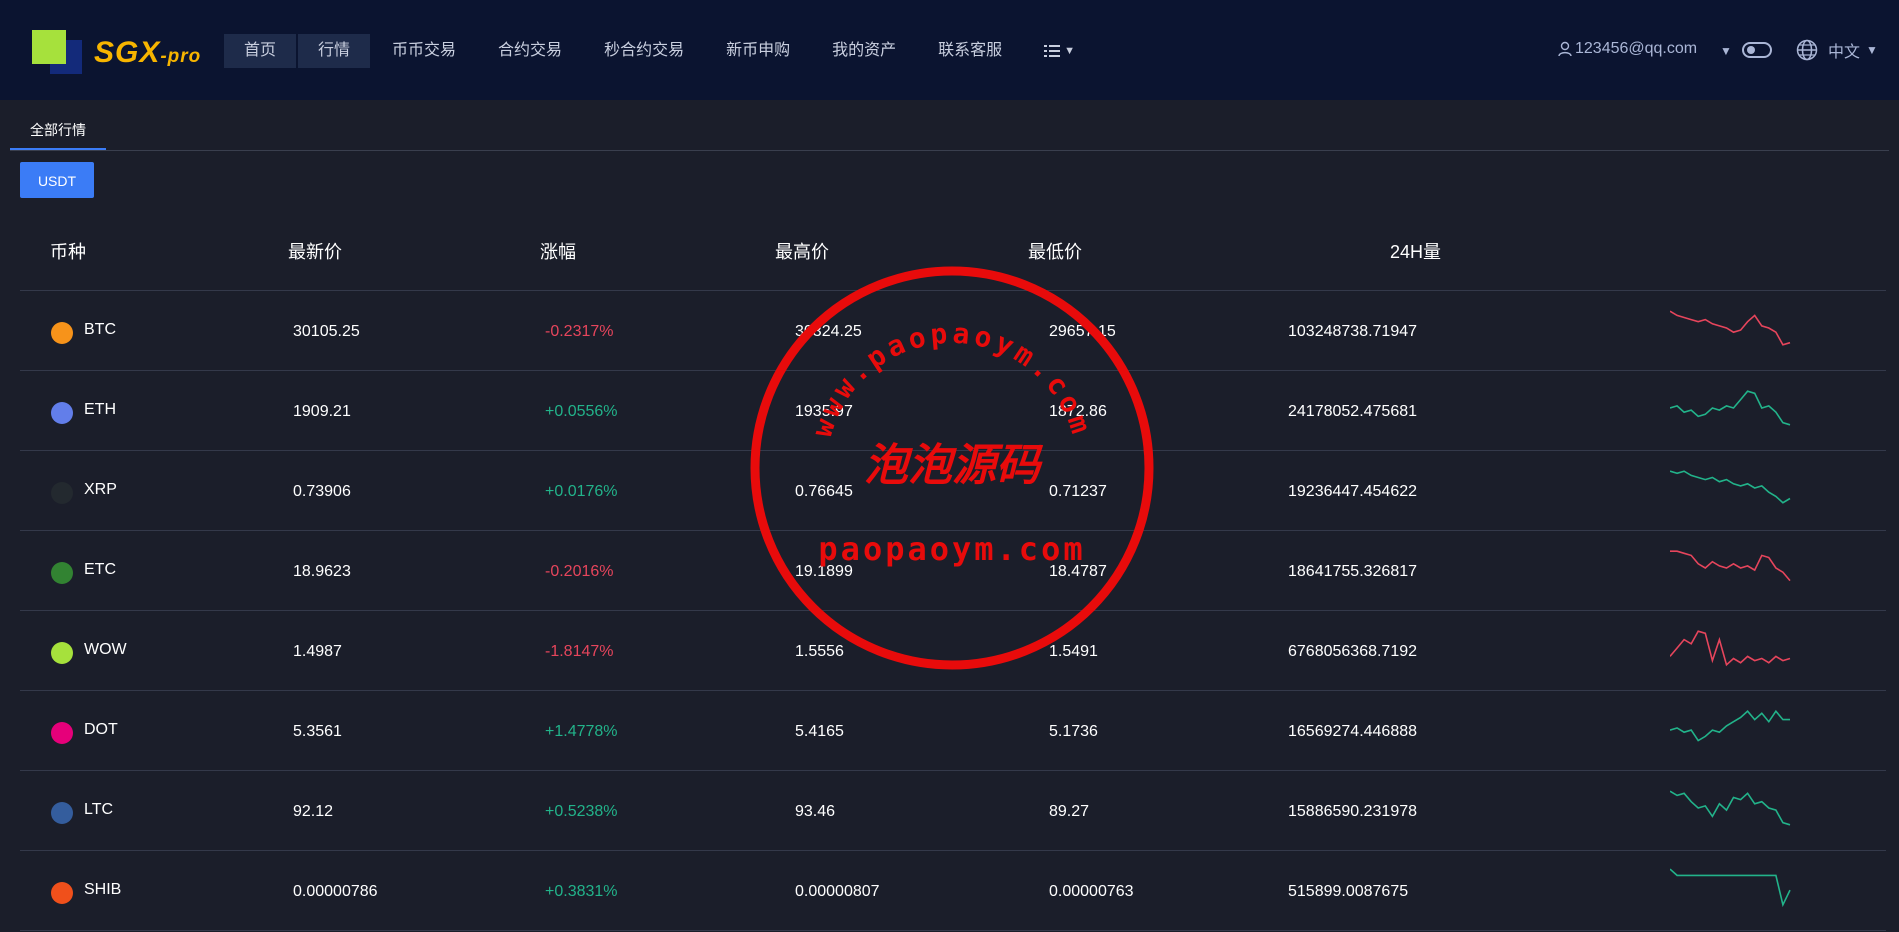 Image resolution: width=1899 pixels, height=932 pixels. What do you see at coordinates (1353, 571) in the screenshot?
I see `volume-24h: 18641755.326817` at bounding box center [1353, 571].